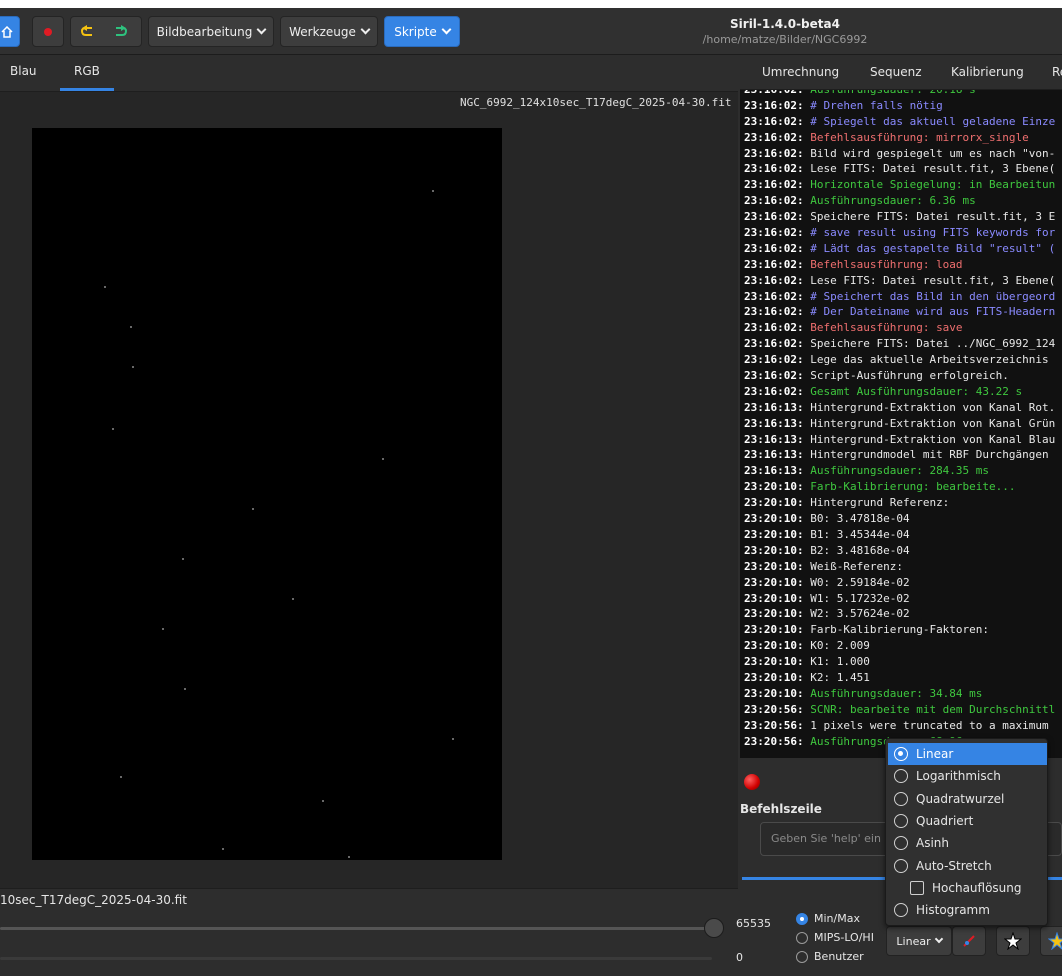  Describe the element at coordinates (933, 280) in the screenshot. I see `log-message: Lese FITS: Datei result.fit, 3 Ebene(` at that location.